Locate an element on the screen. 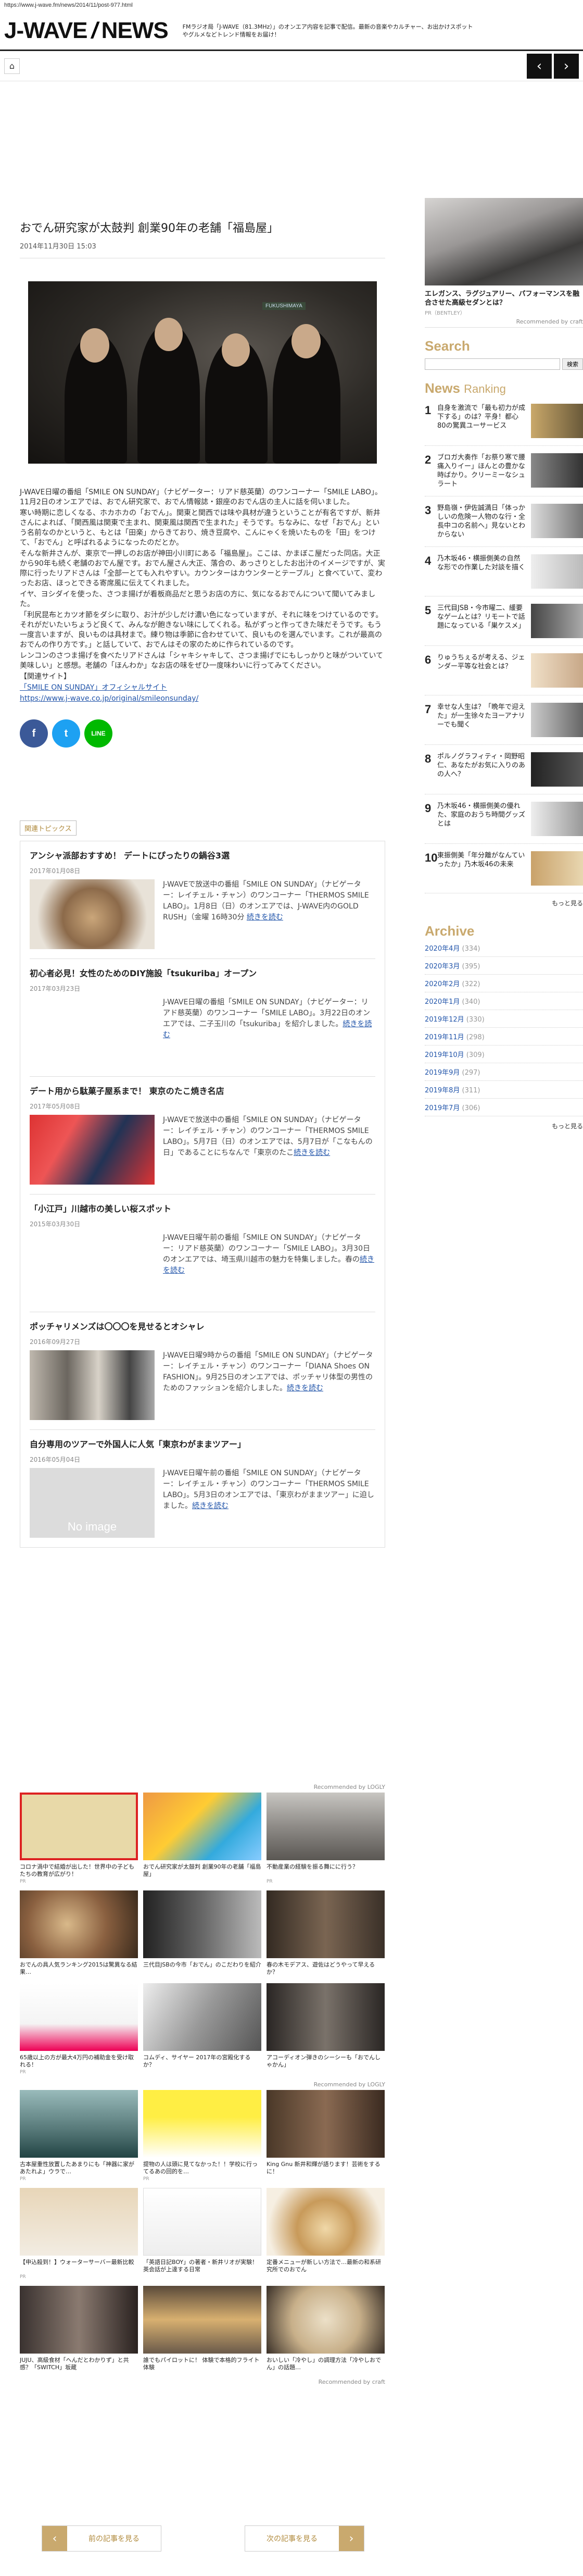 This screenshot has height=2576, width=583. ad-card: JUJU、高級食材「へんだとわかりず」と共感？「SWITCH」坂蔵 is located at coordinates (79, 2329).